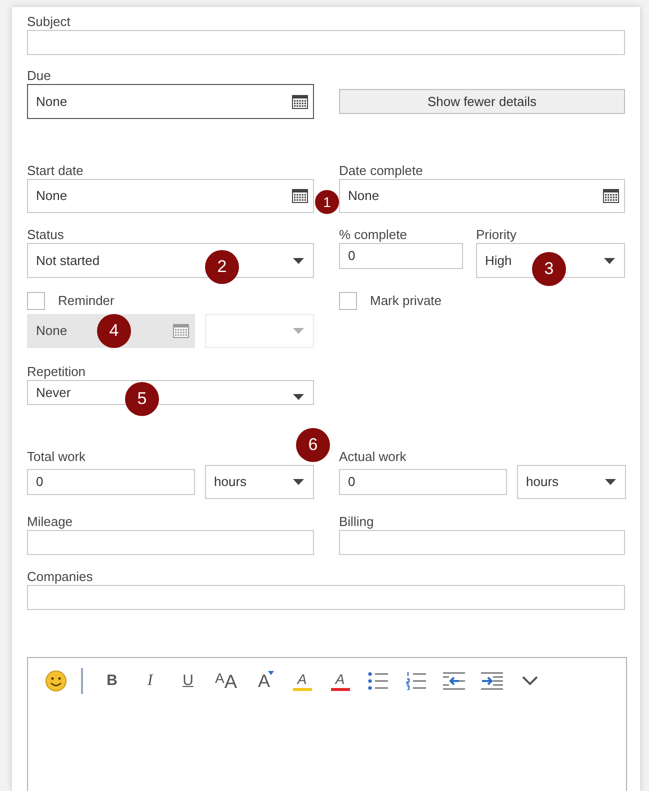 Image resolution: width=649 pixels, height=791 pixels. Describe the element at coordinates (60, 576) in the screenshot. I see `field-label: Companies` at that location.